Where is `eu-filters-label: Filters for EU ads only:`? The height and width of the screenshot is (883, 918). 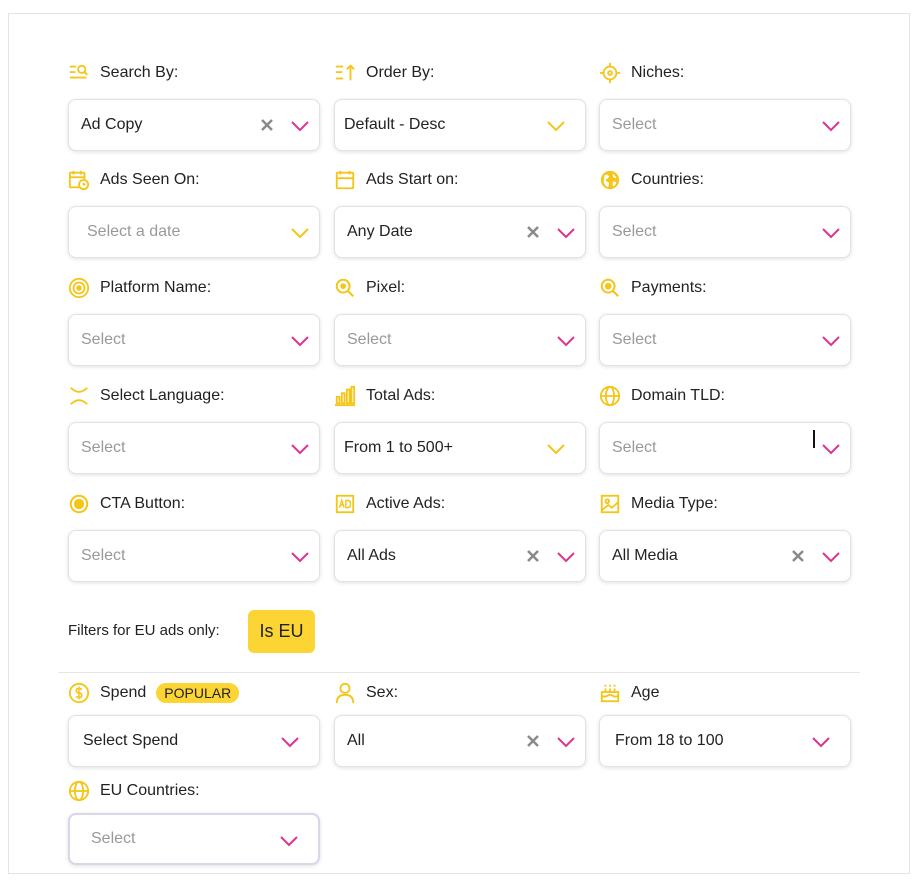
eu-filters-label: Filters for EU ads only: is located at coordinates (144, 630).